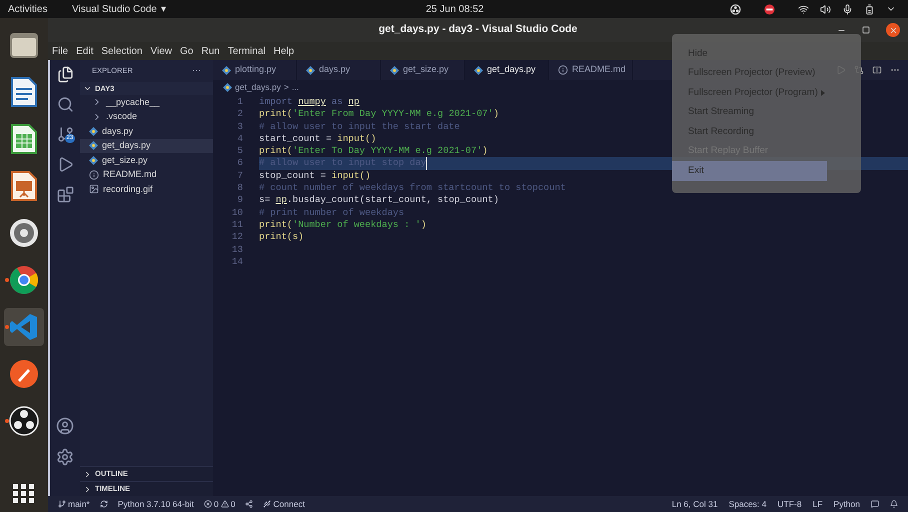  I want to click on editor-tab: days.py, so click(339, 70).